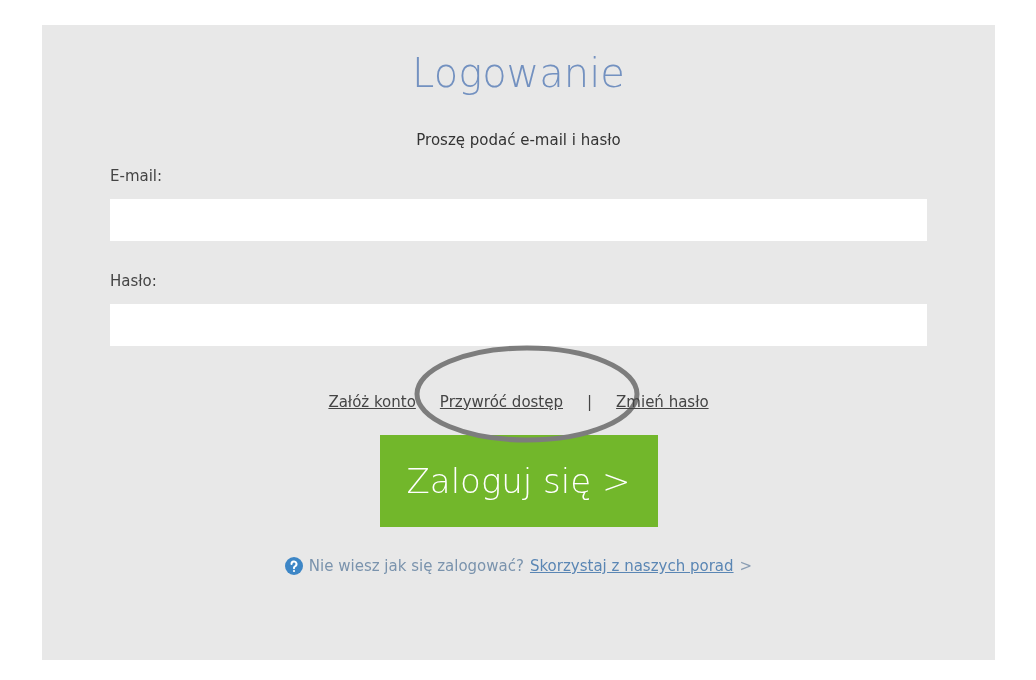  I want to click on login-title: Logowanie, so click(518, 73).